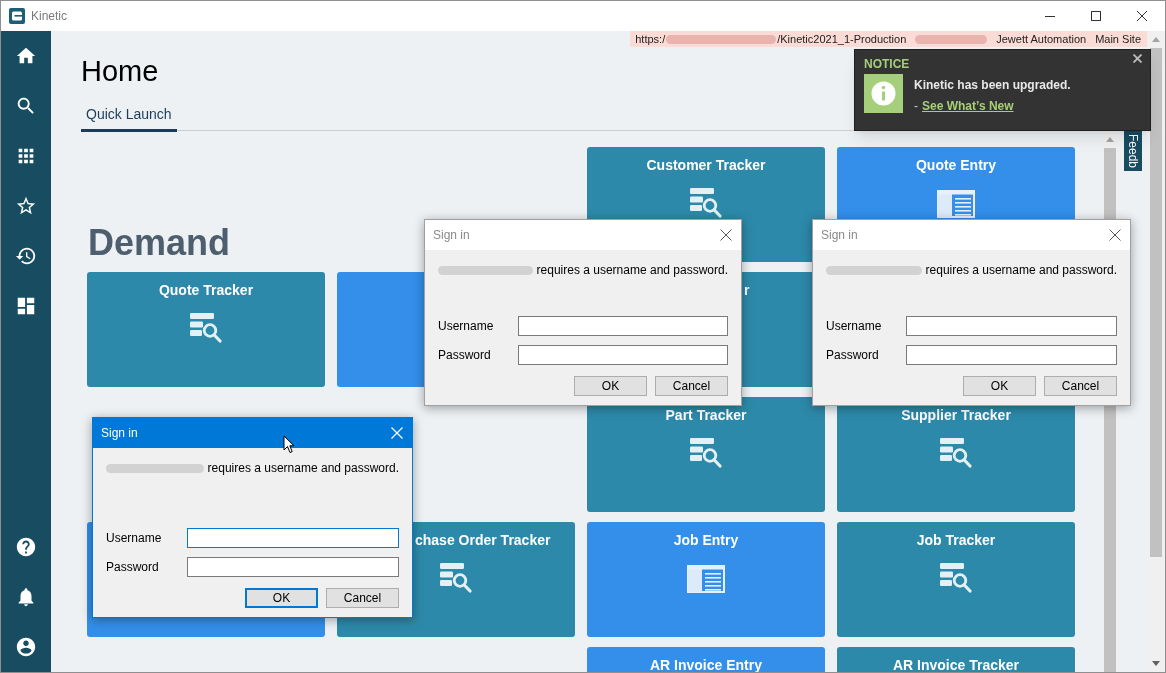 This screenshot has width=1166, height=673. I want to click on url-text: https:/, so click(650, 39).